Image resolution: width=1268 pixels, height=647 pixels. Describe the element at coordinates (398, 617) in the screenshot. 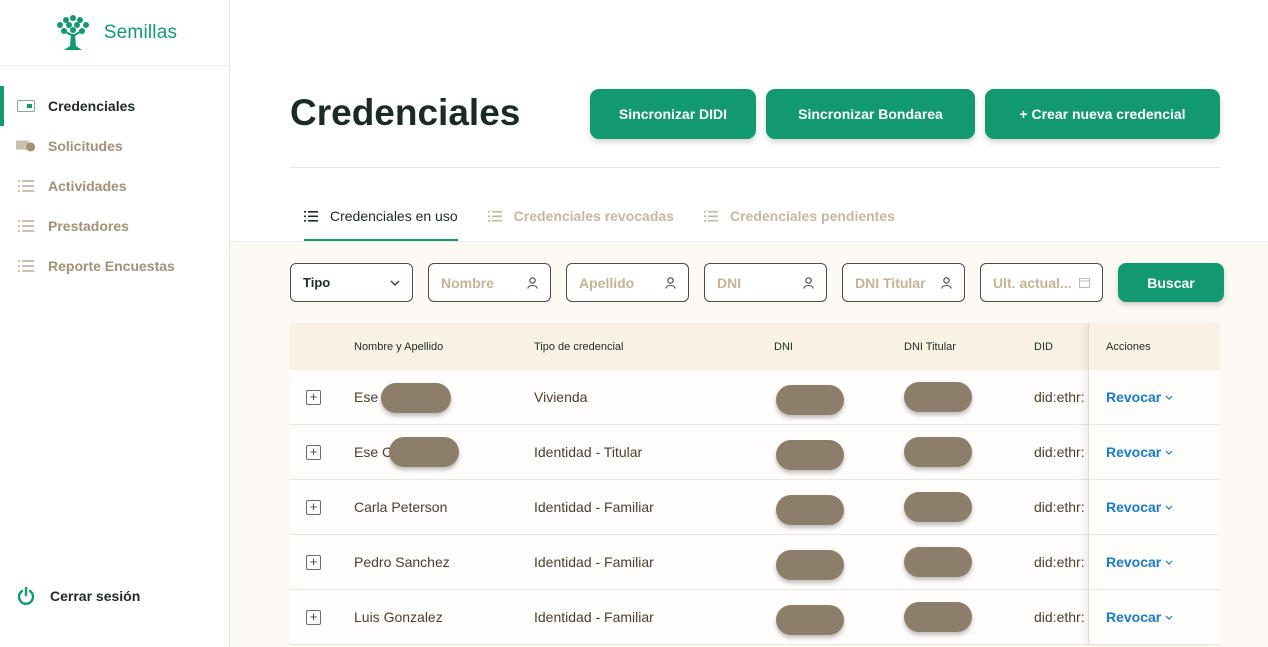

I see `row-name: Luis Gonzalez` at that location.